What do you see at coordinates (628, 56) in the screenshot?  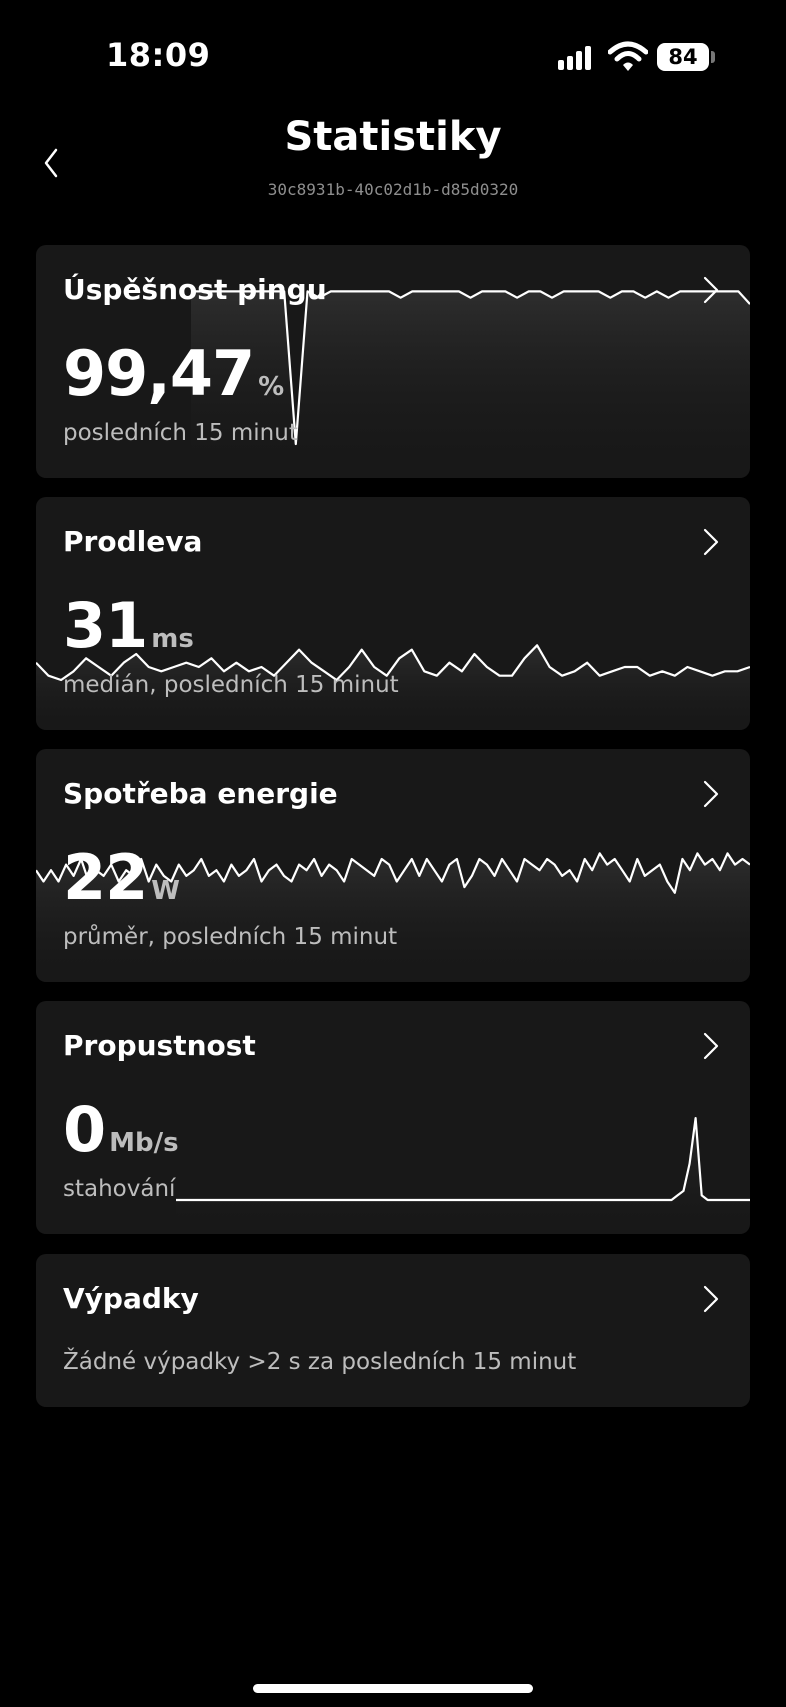 I see `wifi-icon` at bounding box center [628, 56].